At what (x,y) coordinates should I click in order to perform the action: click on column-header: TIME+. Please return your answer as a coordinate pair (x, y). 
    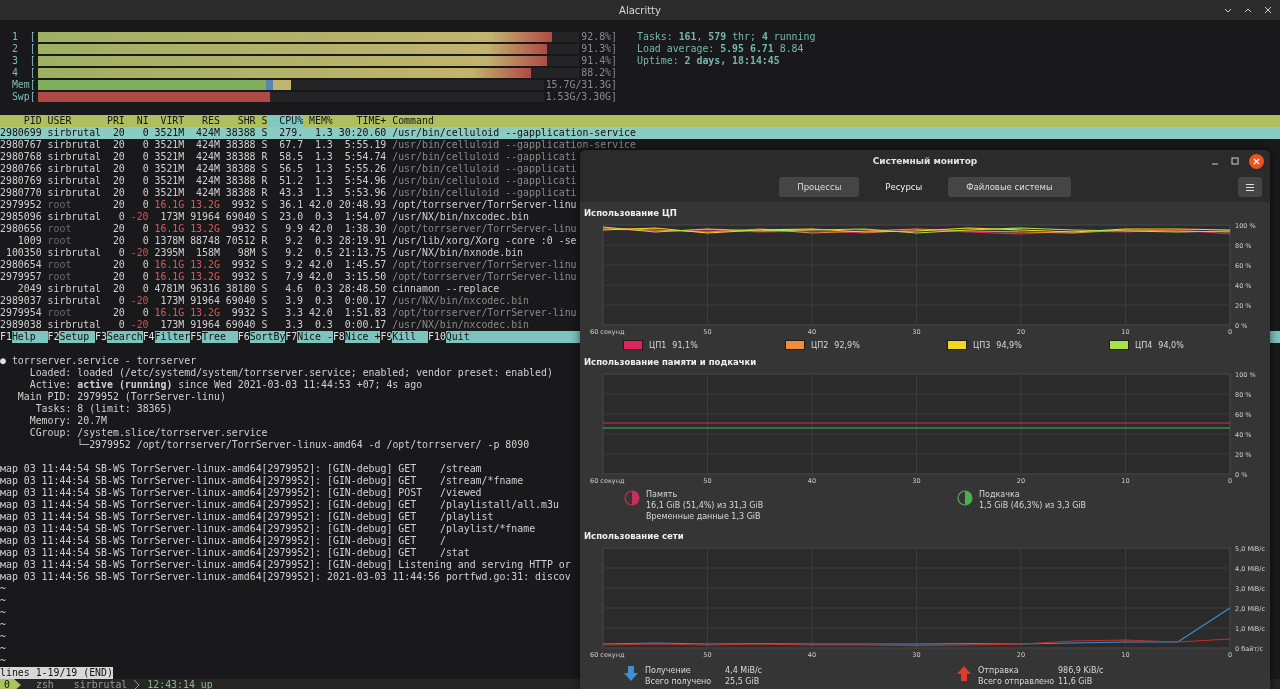
    Looking at the image, I should click on (359, 121).